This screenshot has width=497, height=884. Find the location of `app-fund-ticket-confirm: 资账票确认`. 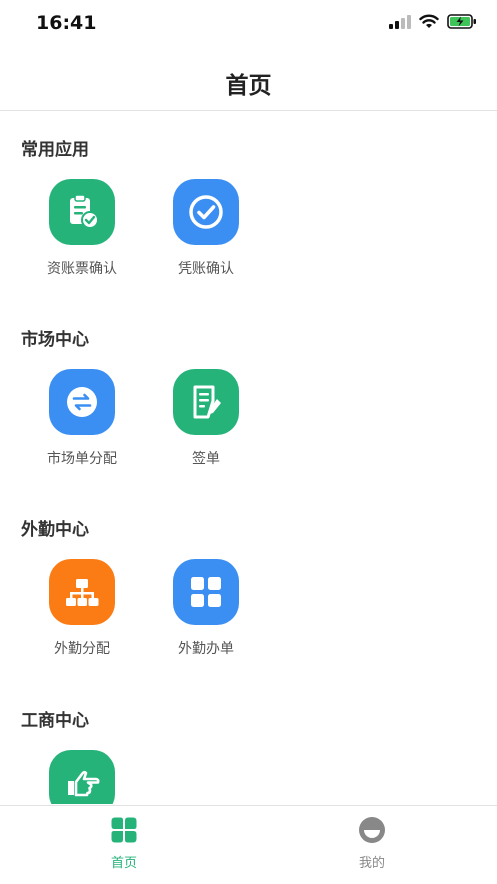

app-fund-ticket-confirm: 资账票确认 is located at coordinates (82, 228).